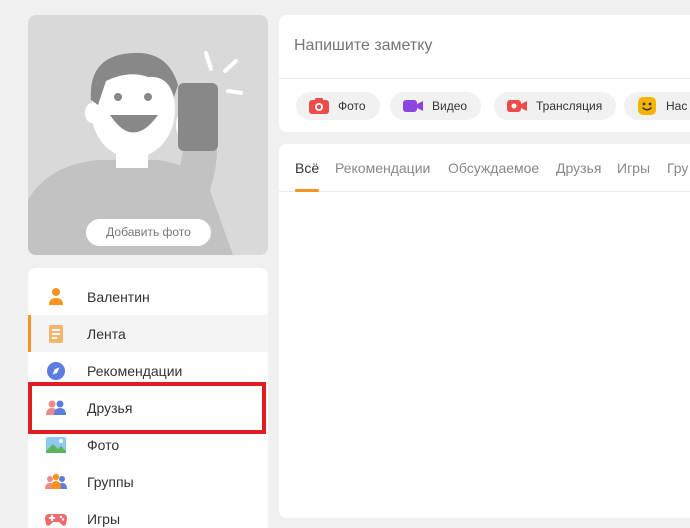 The width and height of the screenshot is (690, 528). I want to click on sidebar-item-label: Группы, so click(110, 482).